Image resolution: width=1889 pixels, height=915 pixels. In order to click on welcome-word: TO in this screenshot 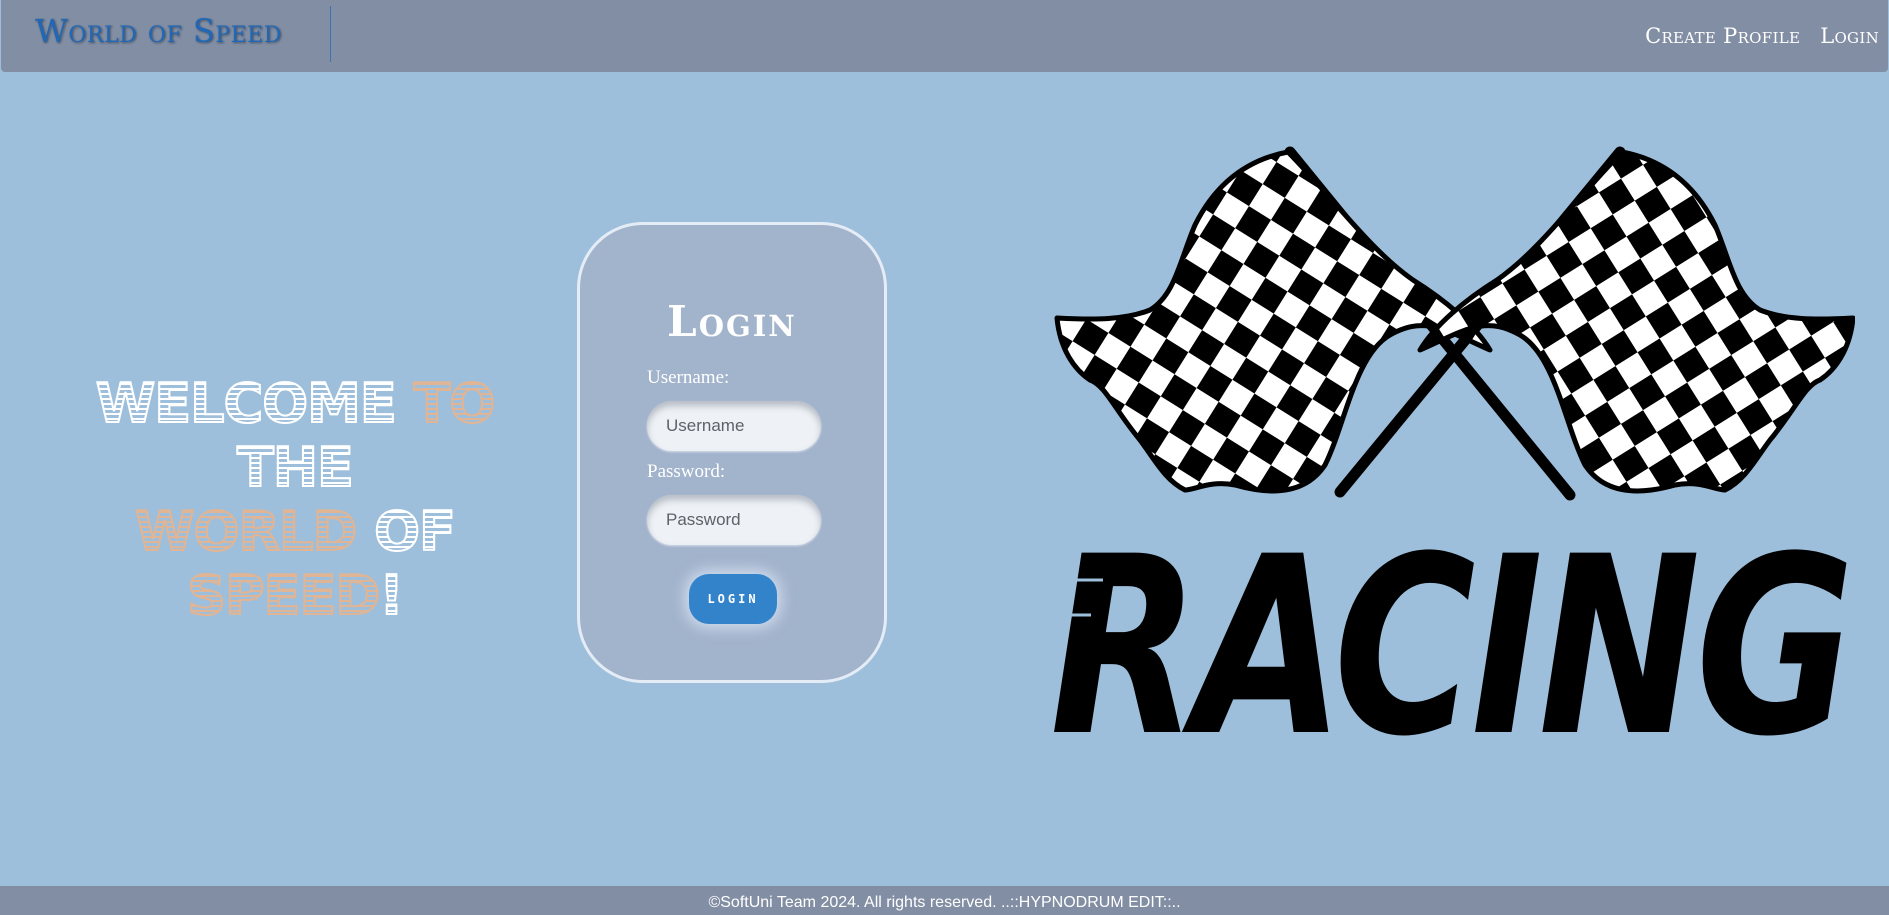, I will do `click(446, 403)`.